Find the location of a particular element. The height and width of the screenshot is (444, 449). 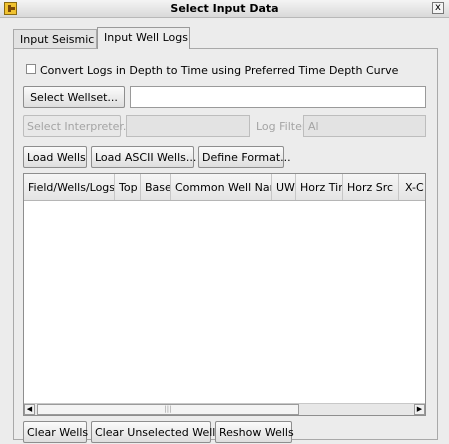

load-wells-button: Load Wells is located at coordinates (55, 157).